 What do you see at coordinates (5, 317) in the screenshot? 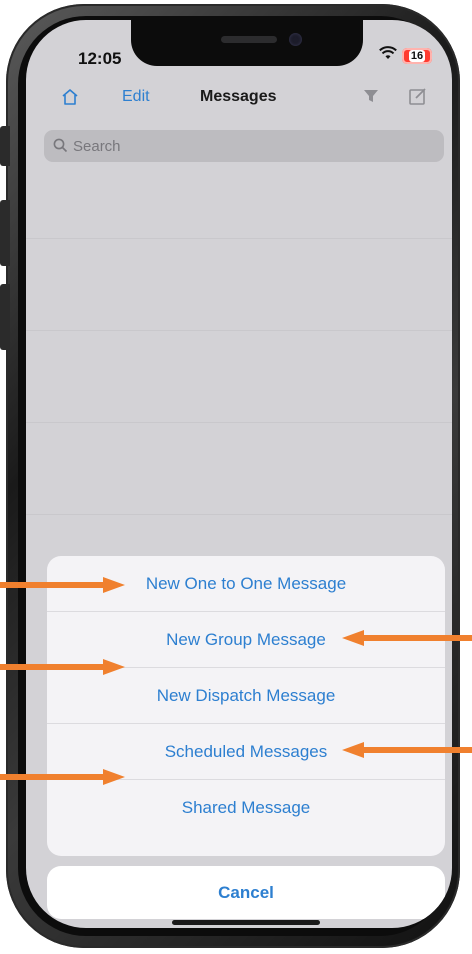
I see `side-button-volume-down` at bounding box center [5, 317].